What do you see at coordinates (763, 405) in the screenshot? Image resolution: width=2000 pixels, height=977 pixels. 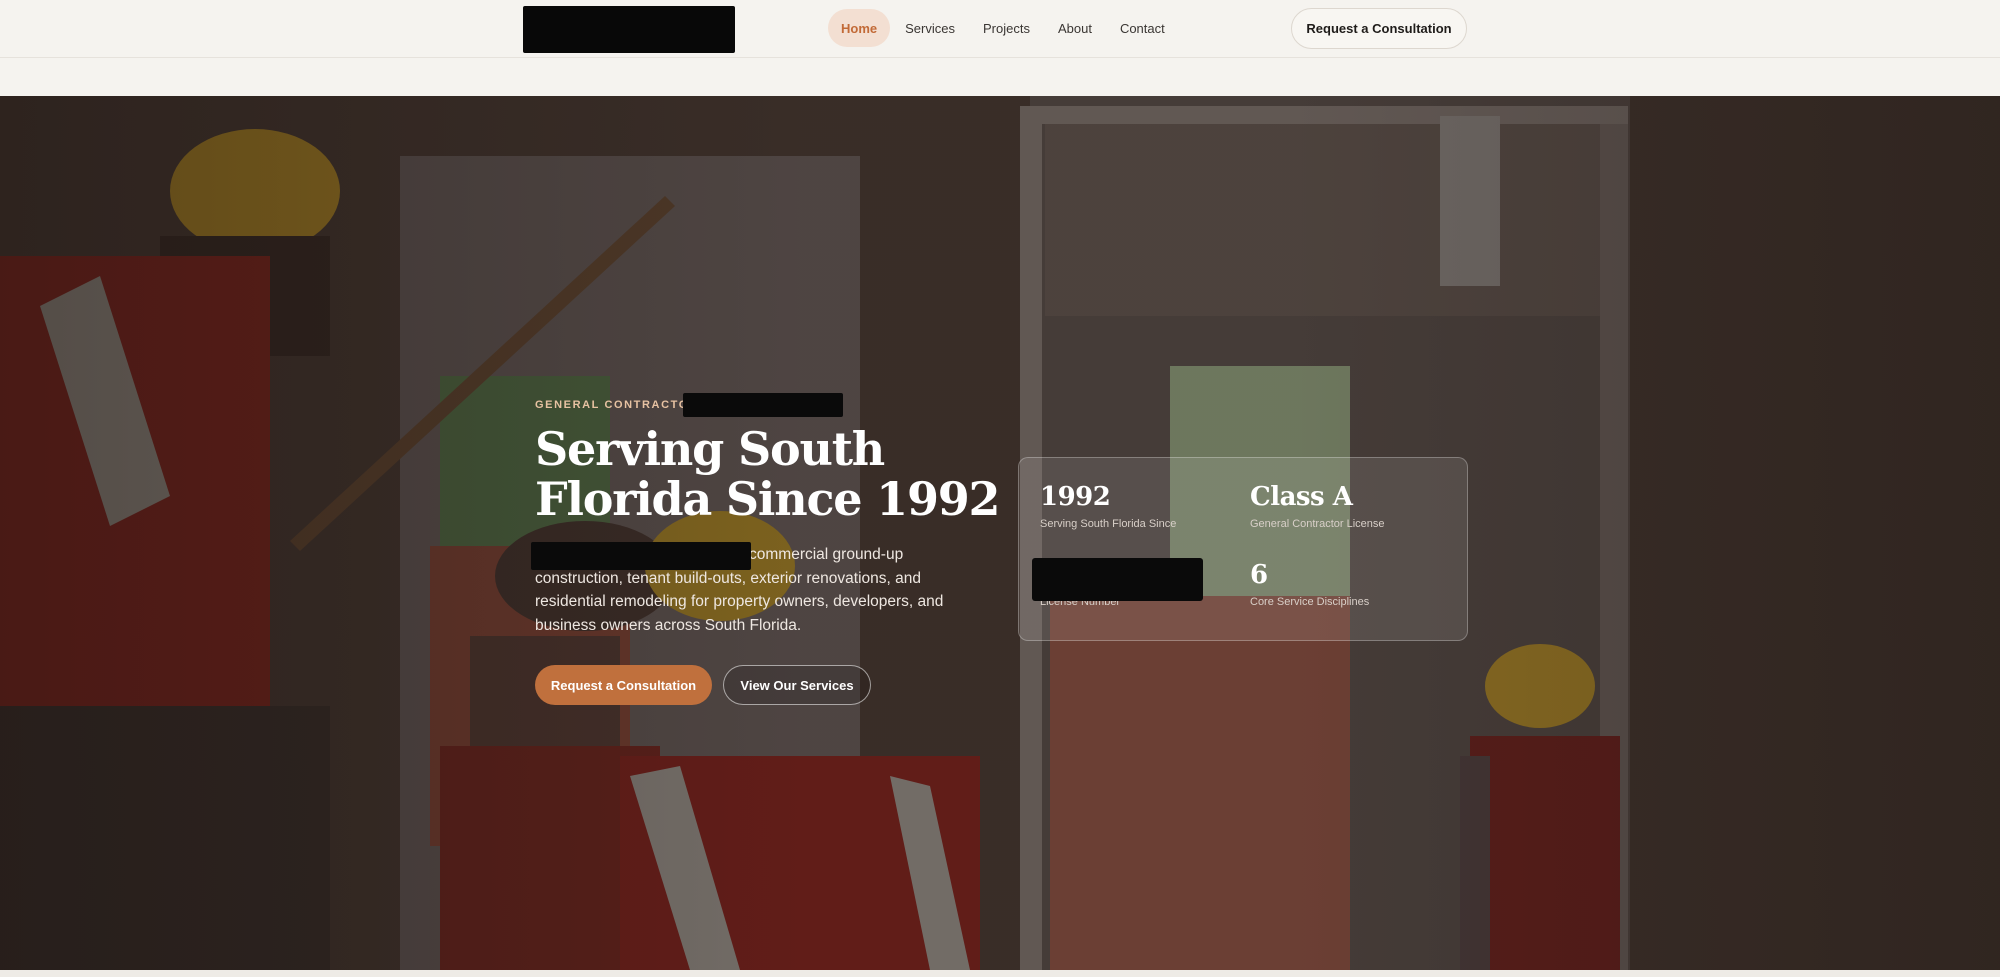 I see `redacted-company-name` at bounding box center [763, 405].